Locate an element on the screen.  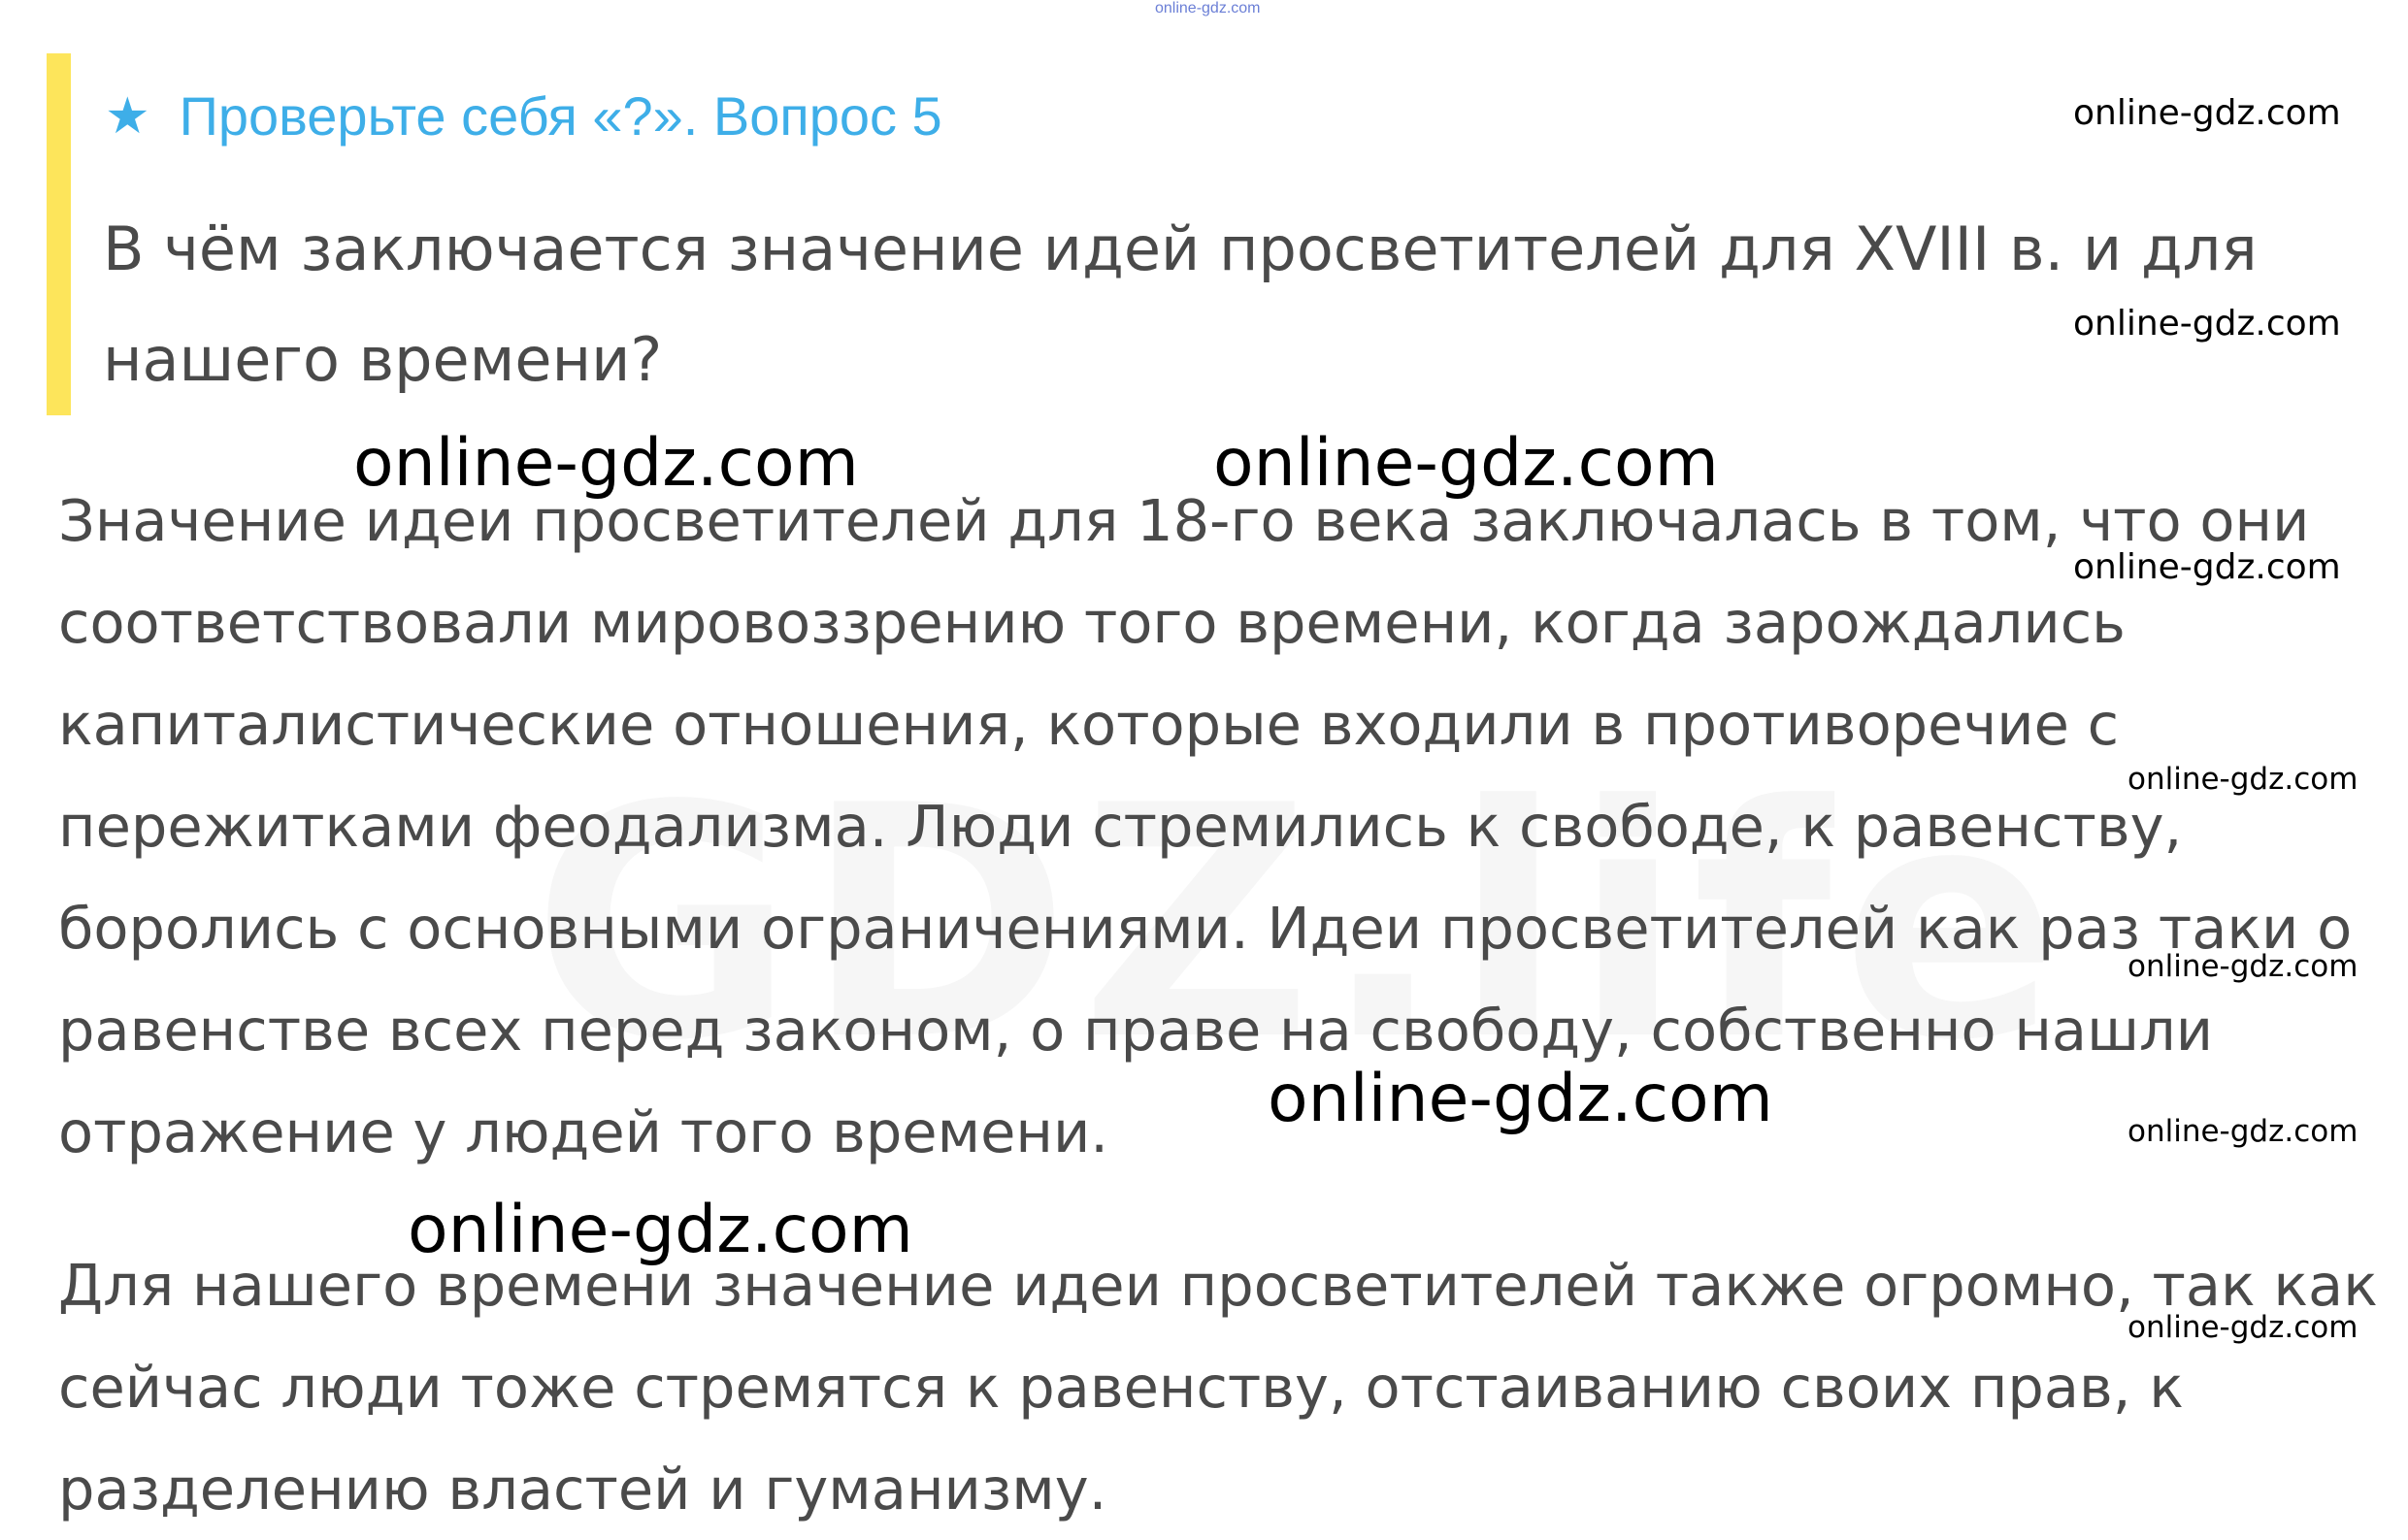
question-header-label: Проверьте себя «?». Вопрос 5 is located at coordinates (560, 116).